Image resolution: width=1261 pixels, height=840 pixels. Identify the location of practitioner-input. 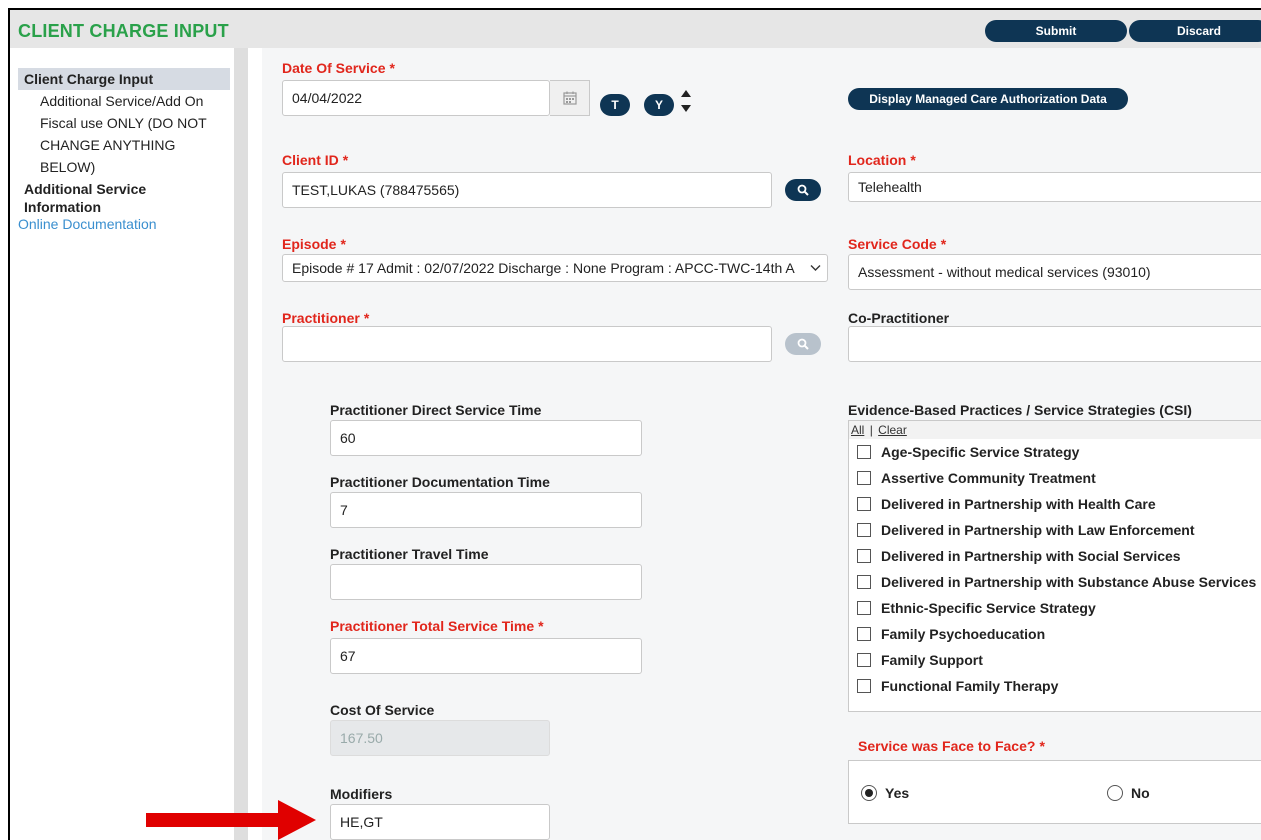
(527, 344).